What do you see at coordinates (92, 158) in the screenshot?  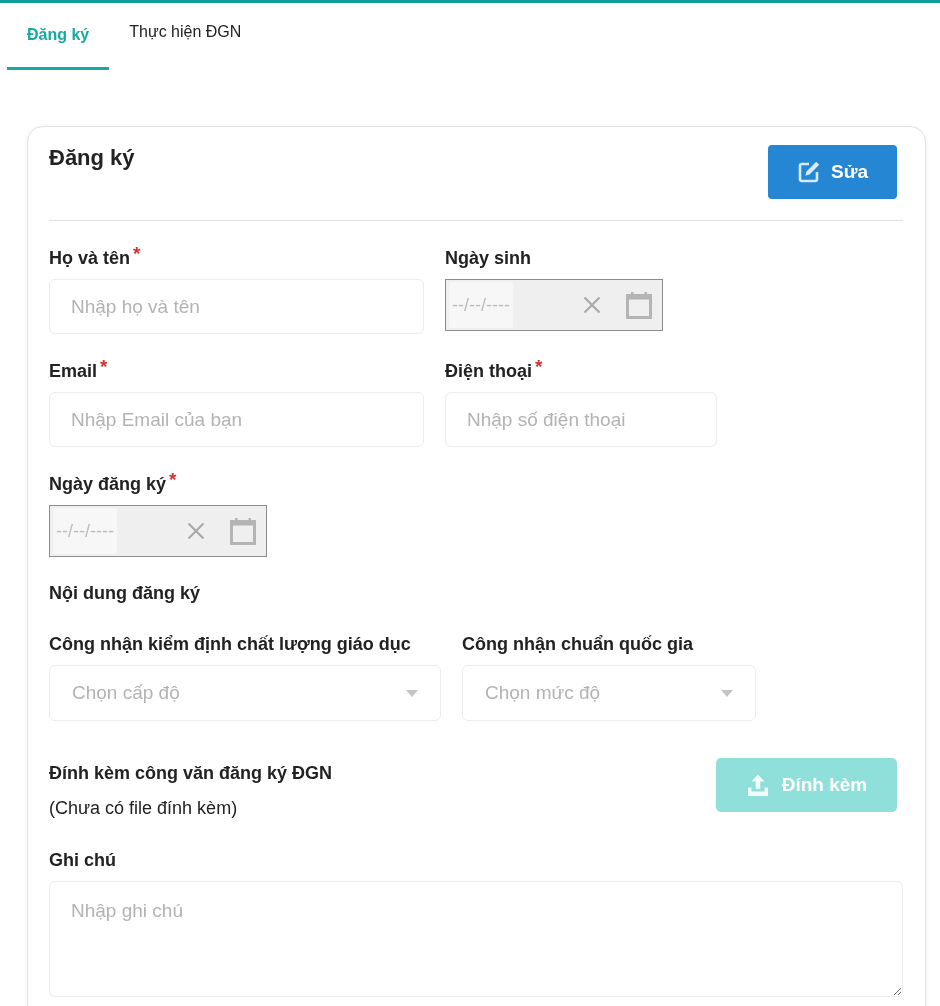 I see `card-title: Đăng ký` at bounding box center [92, 158].